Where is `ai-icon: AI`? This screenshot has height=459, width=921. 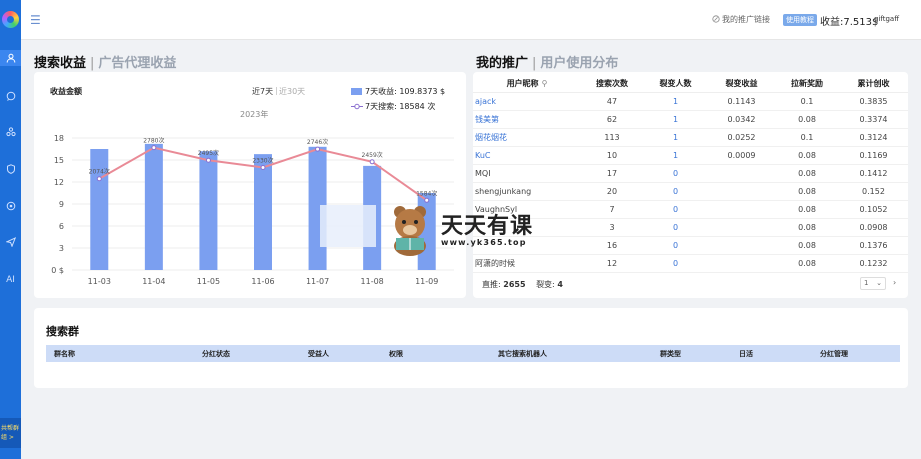
ai-icon: AI is located at coordinates (10, 280).